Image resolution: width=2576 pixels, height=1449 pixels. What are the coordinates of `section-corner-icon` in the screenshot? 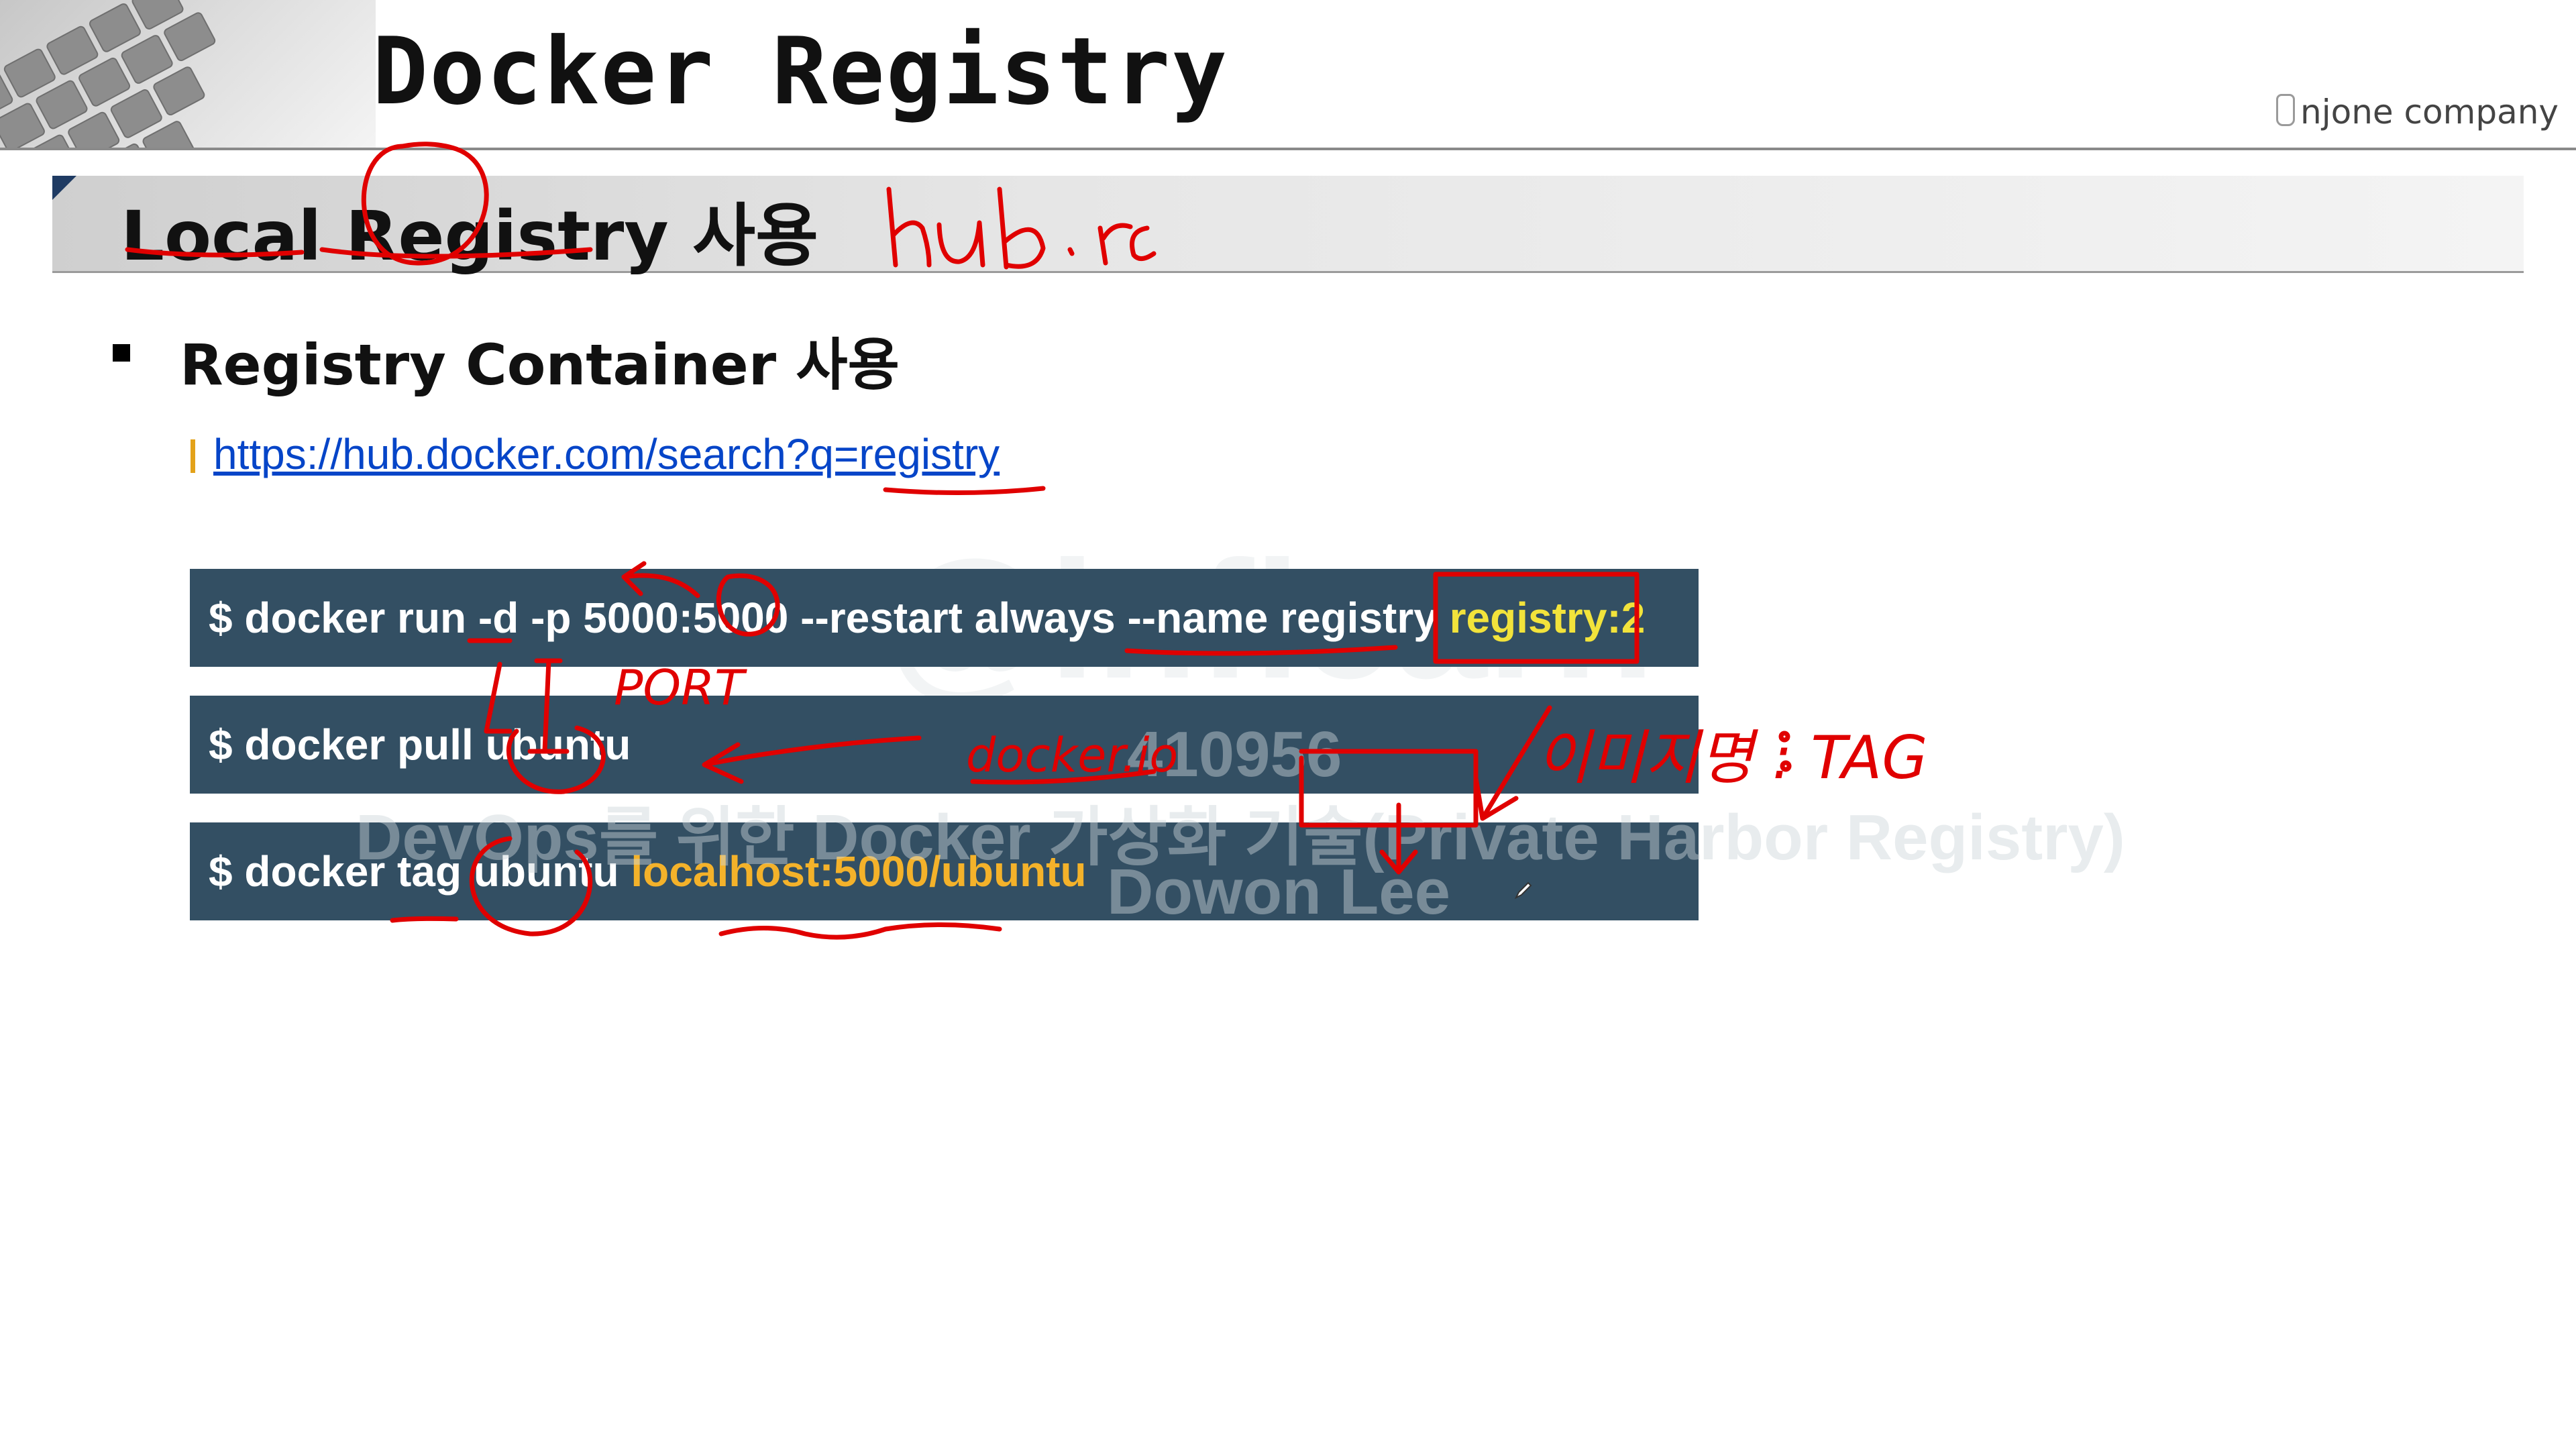 It's located at (64, 188).